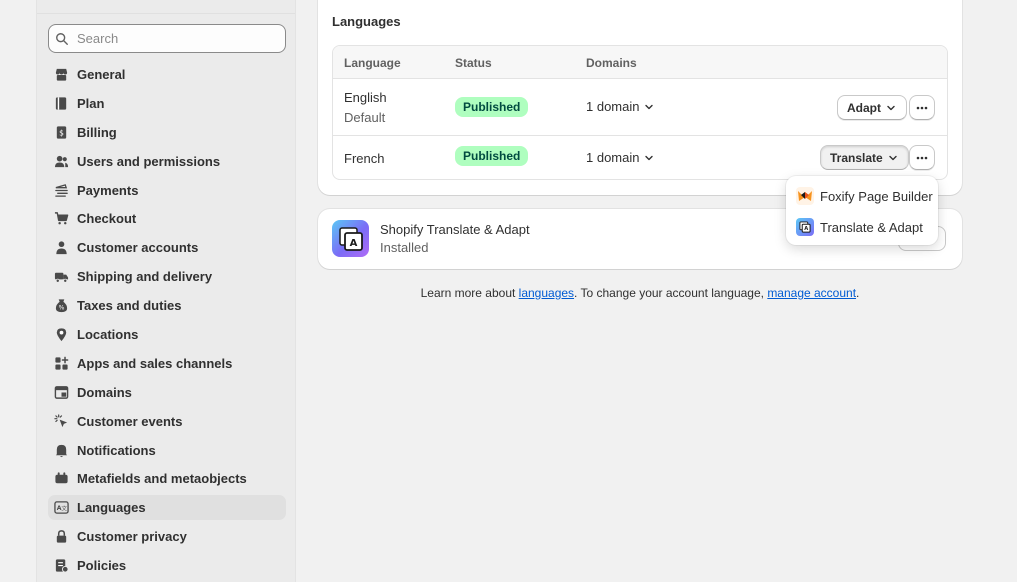 Image resolution: width=1017 pixels, height=582 pixels. I want to click on sidebar-item-languages: A文 Languages, so click(167, 508).